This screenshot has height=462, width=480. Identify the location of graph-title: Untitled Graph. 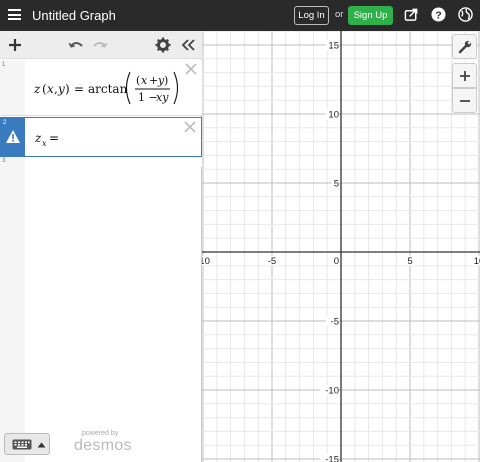
(74, 15).